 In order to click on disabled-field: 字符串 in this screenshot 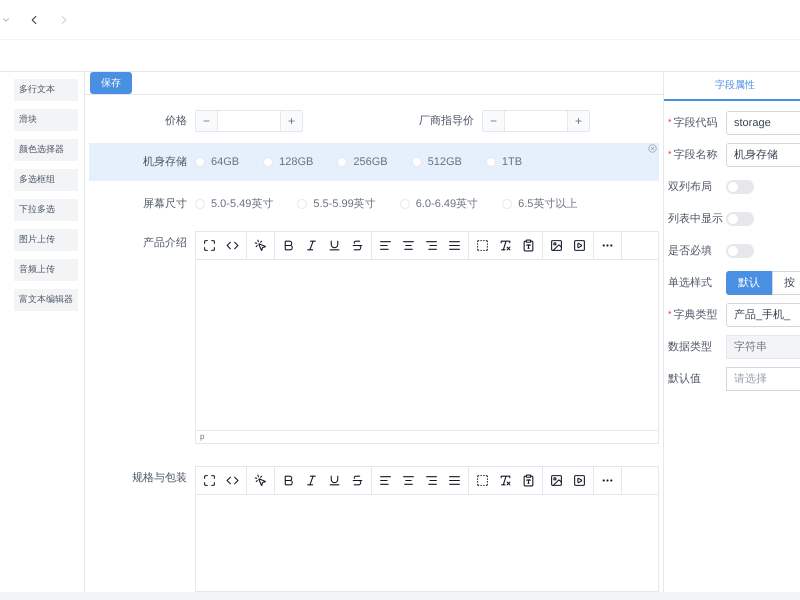, I will do `click(763, 347)`.